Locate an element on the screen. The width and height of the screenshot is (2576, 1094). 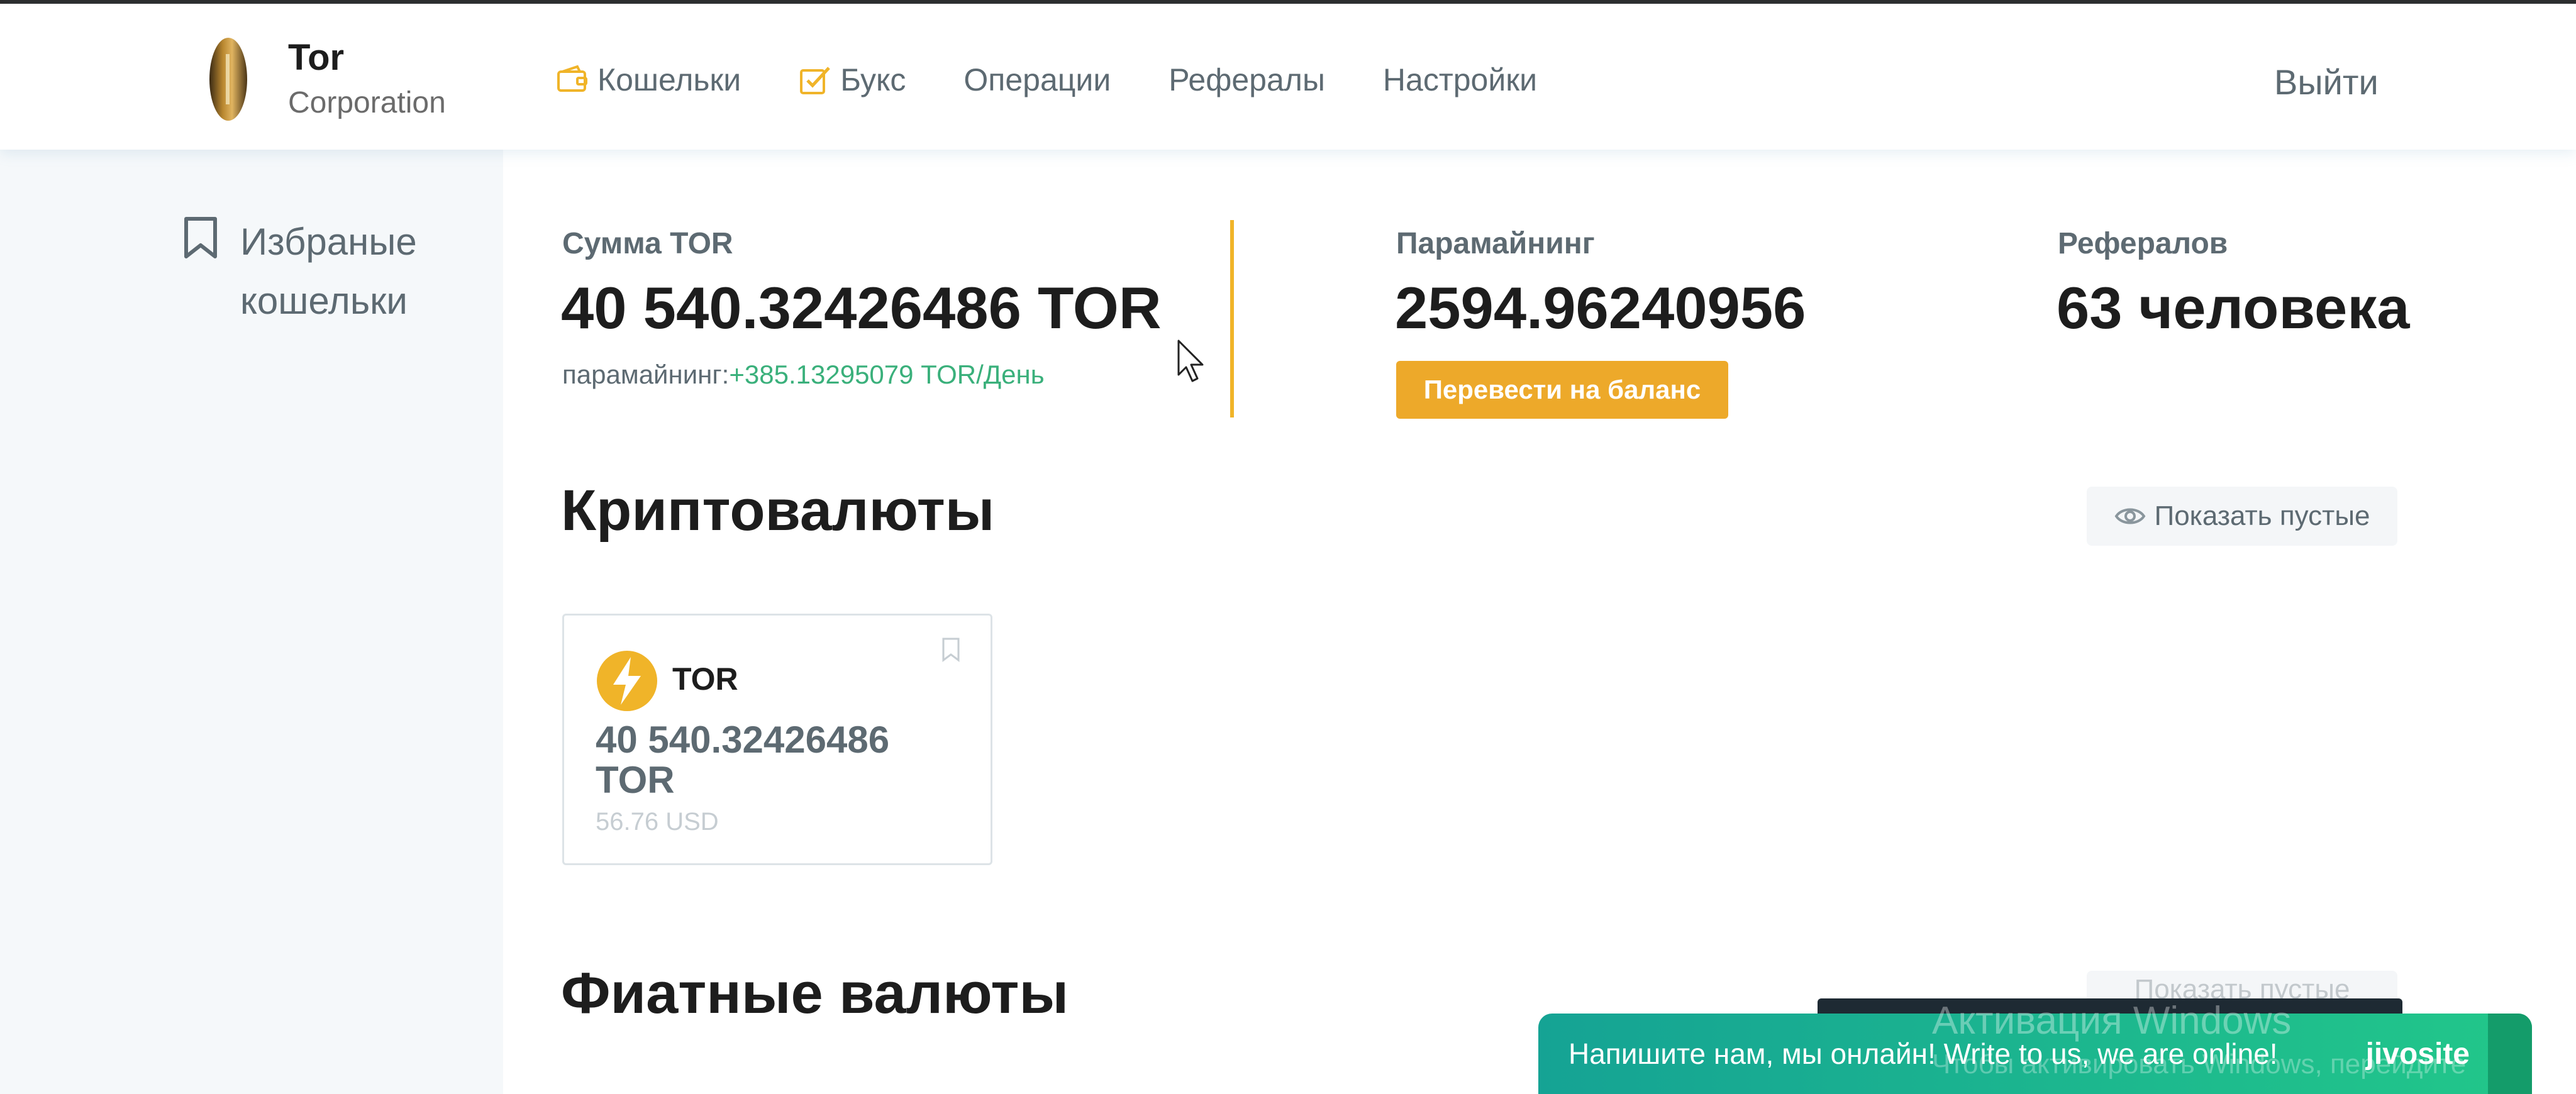
paramining-rate: парамайнинг:+385.13295079 TOR/День is located at coordinates (803, 375).